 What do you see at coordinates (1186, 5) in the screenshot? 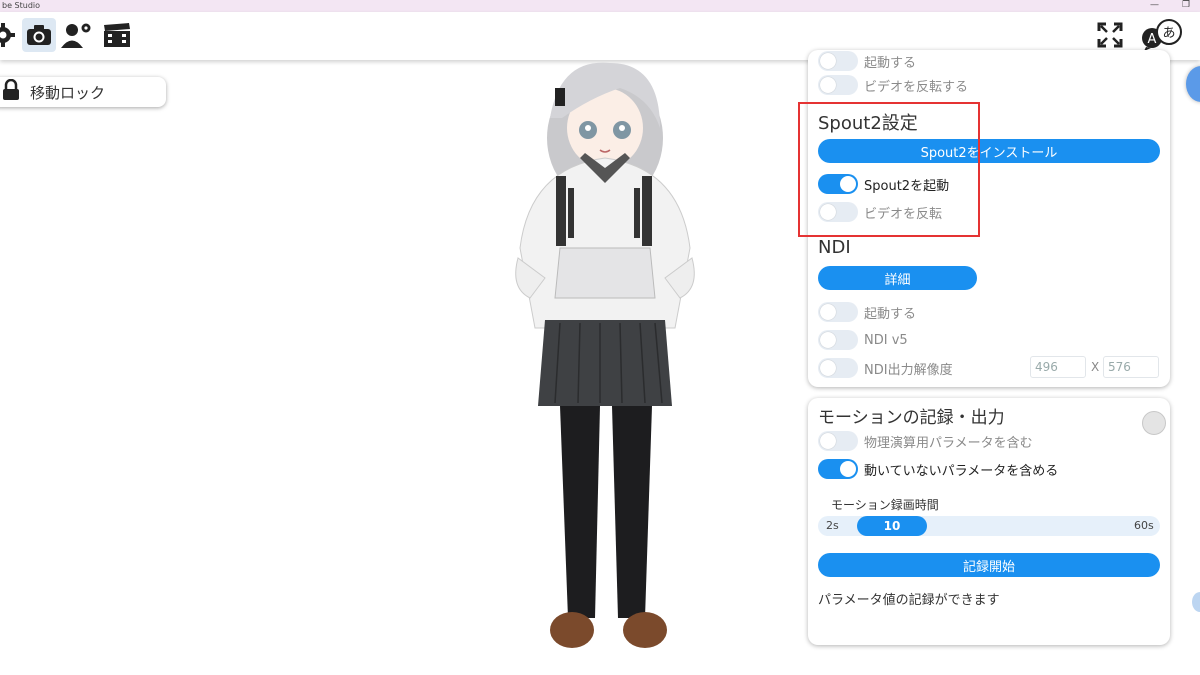
I see `maximize-button: ❐` at bounding box center [1186, 5].